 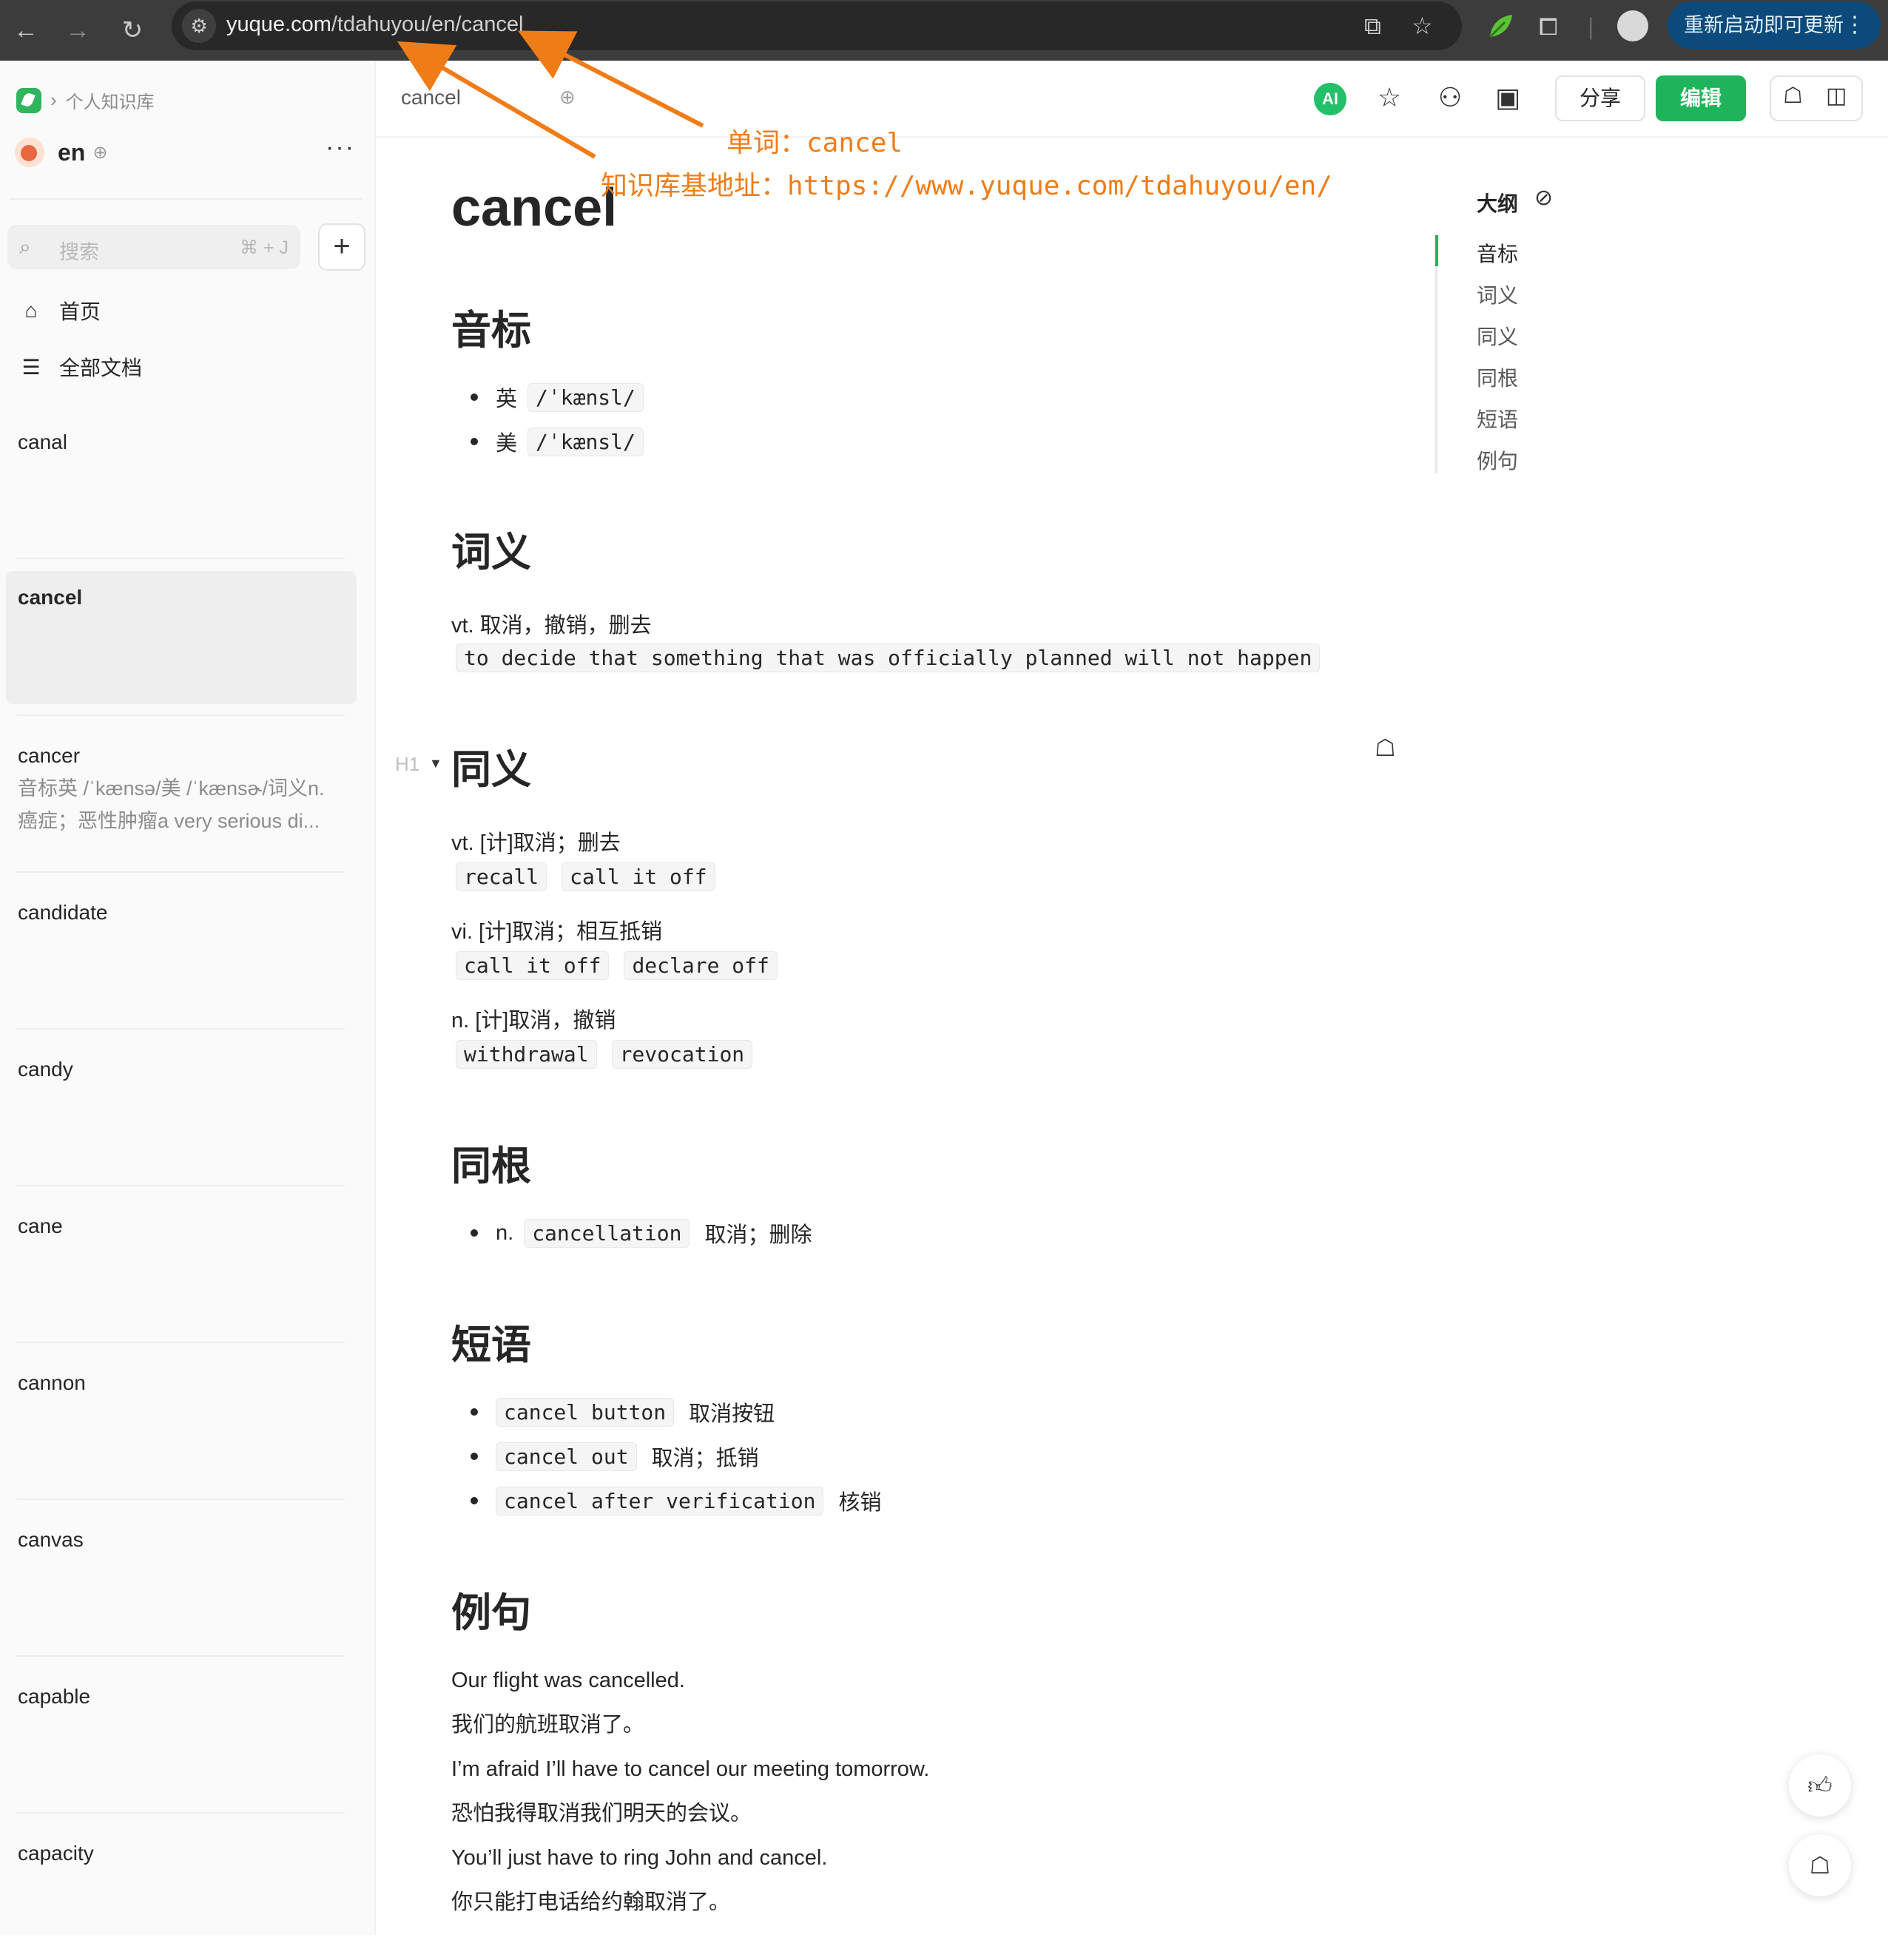 What do you see at coordinates (199, 26) in the screenshot?
I see `site-settings-icon: ⚙` at bounding box center [199, 26].